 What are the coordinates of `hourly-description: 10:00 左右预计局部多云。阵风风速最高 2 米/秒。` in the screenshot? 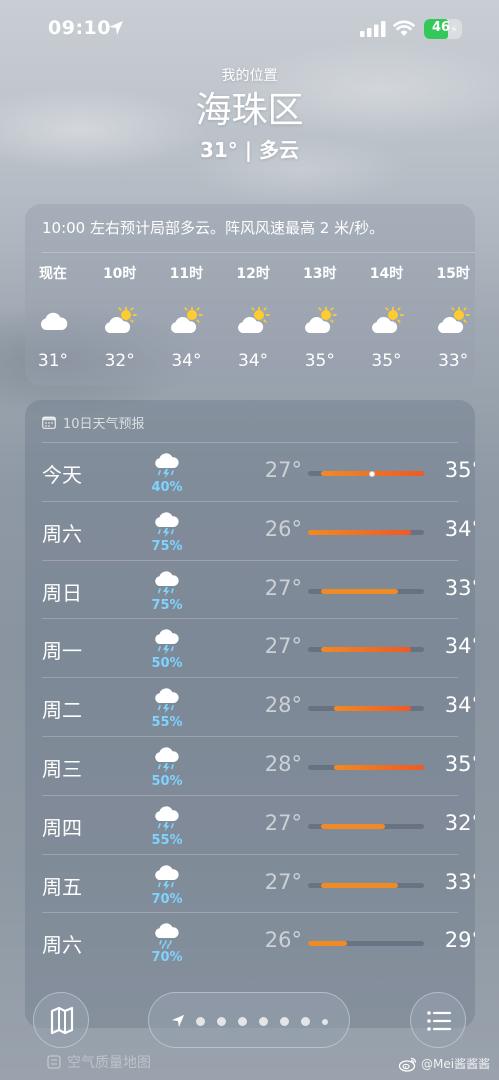 It's located at (213, 228).